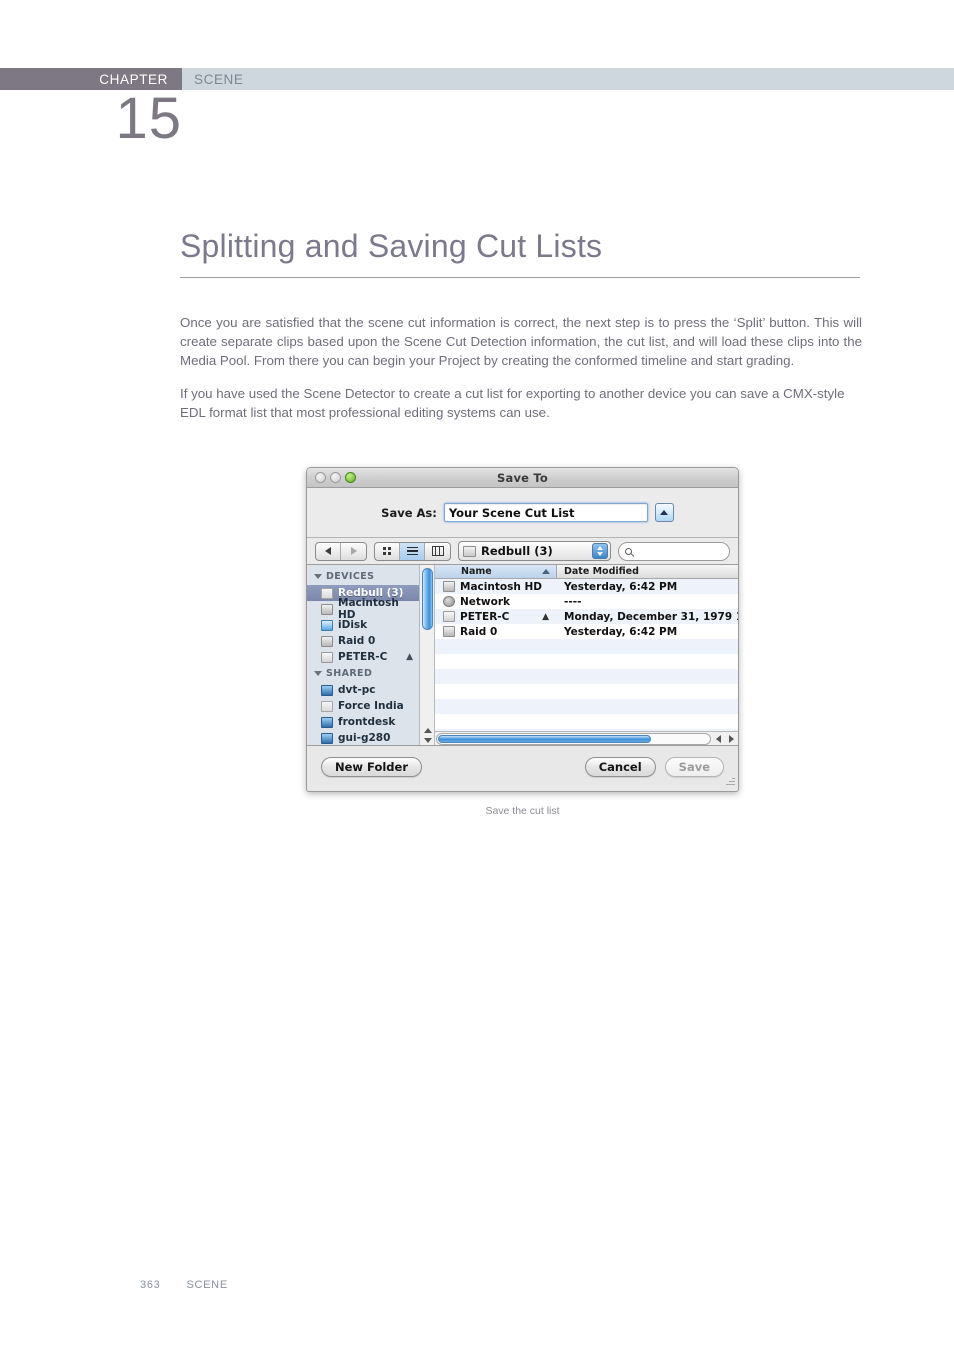 The image size is (954, 1350). I want to click on horizontal-scrollbar, so click(586, 738).